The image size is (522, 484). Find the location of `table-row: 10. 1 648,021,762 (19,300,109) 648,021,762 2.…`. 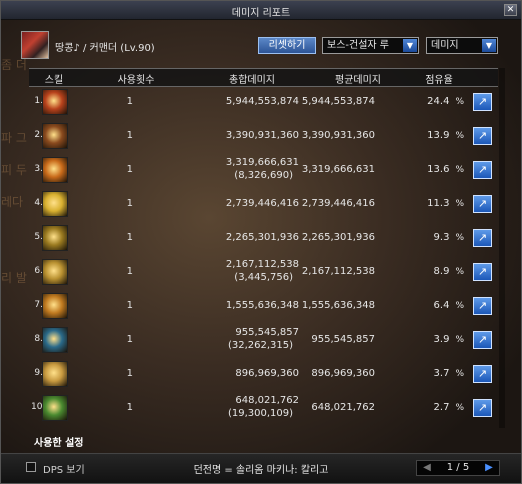

table-row: 10. 1 648,021,762 (19,300,109) 648,021,762 2.… is located at coordinates (263, 408).